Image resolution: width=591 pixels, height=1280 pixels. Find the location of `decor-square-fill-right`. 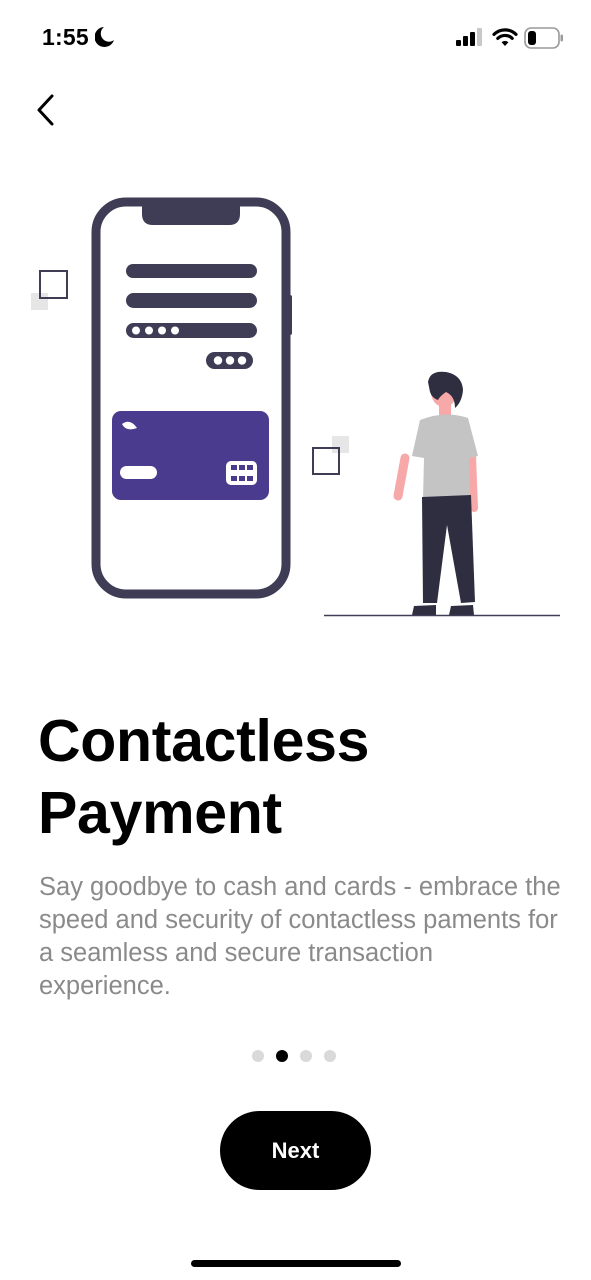

decor-square-fill-right is located at coordinates (340, 444).